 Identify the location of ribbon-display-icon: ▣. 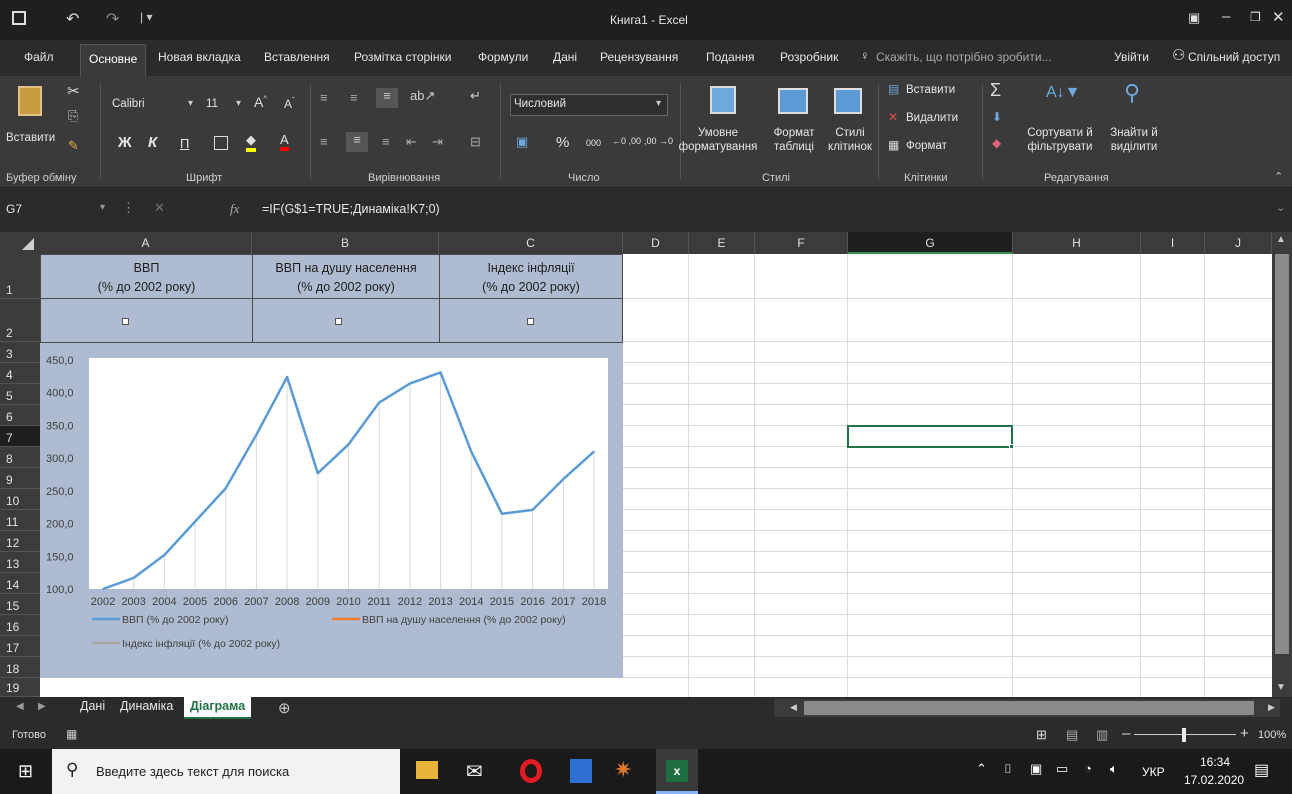
(1194, 18).